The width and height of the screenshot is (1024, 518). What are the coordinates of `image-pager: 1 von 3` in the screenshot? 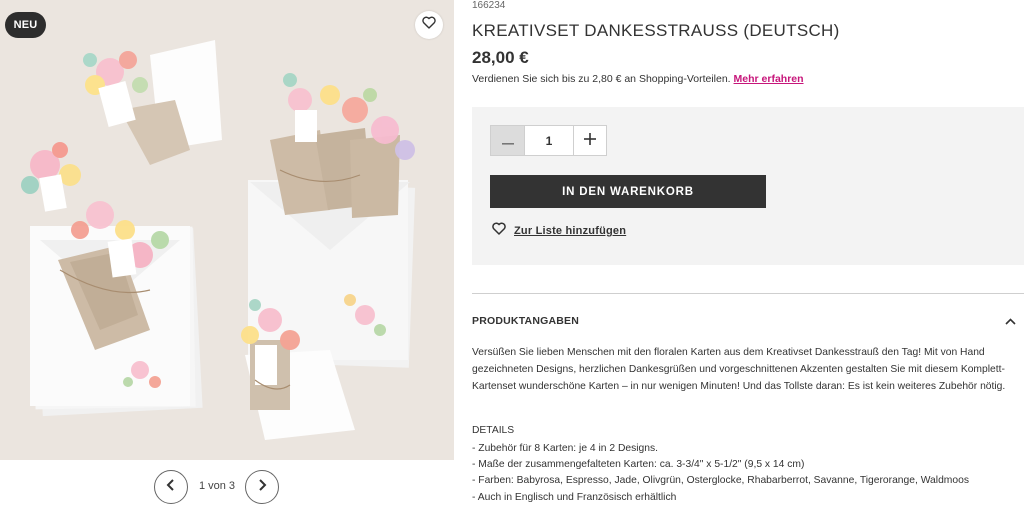 It's located at (227, 488).